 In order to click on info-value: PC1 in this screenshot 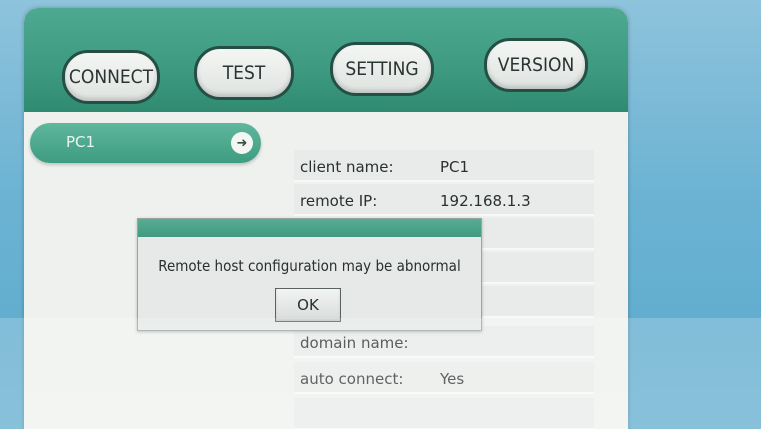, I will do `click(455, 167)`.